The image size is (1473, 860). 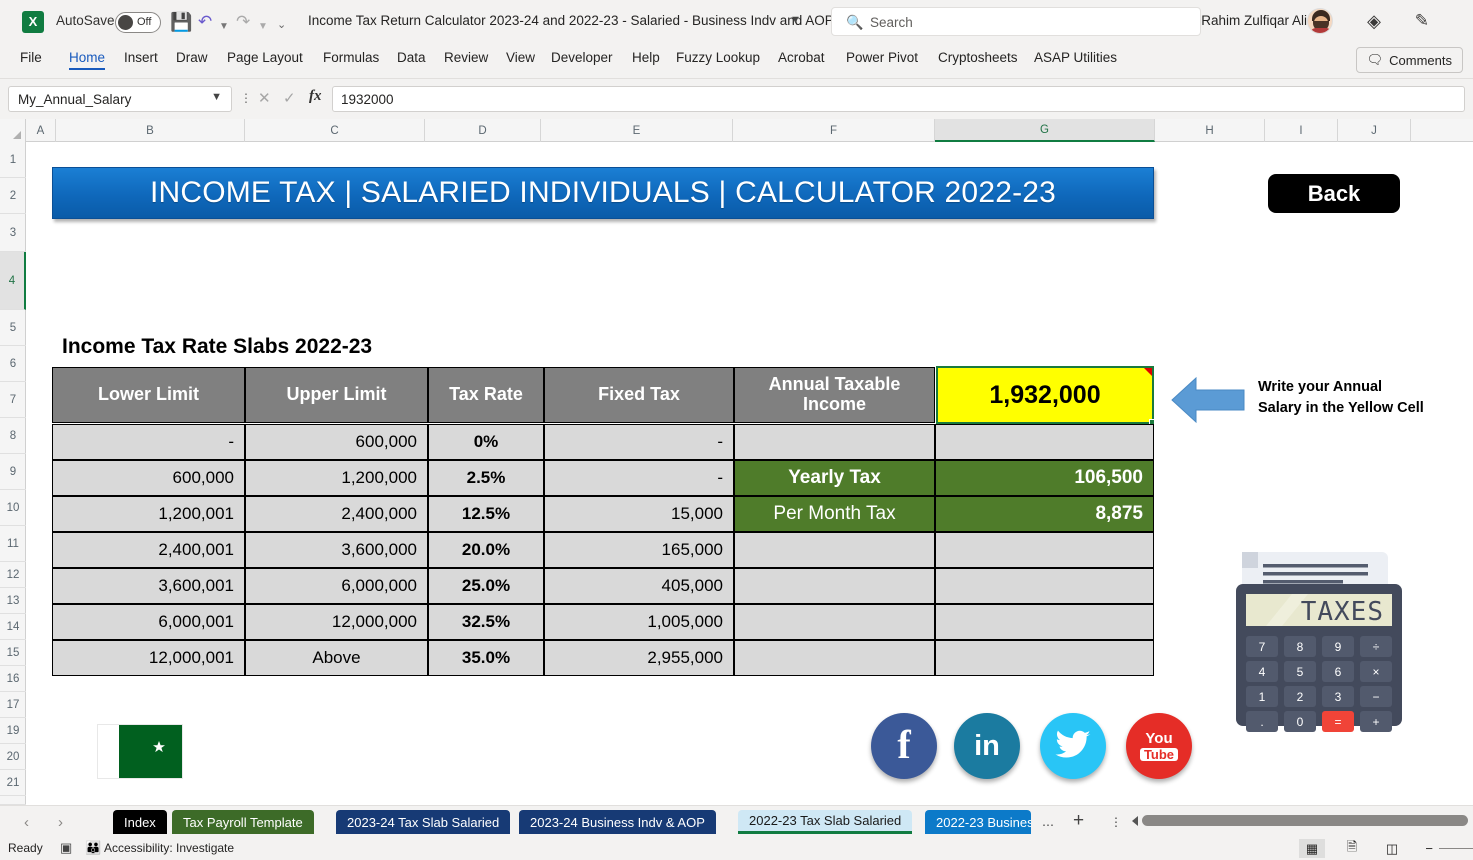 What do you see at coordinates (87, 60) in the screenshot?
I see `ribbon-tab-home: Home` at bounding box center [87, 60].